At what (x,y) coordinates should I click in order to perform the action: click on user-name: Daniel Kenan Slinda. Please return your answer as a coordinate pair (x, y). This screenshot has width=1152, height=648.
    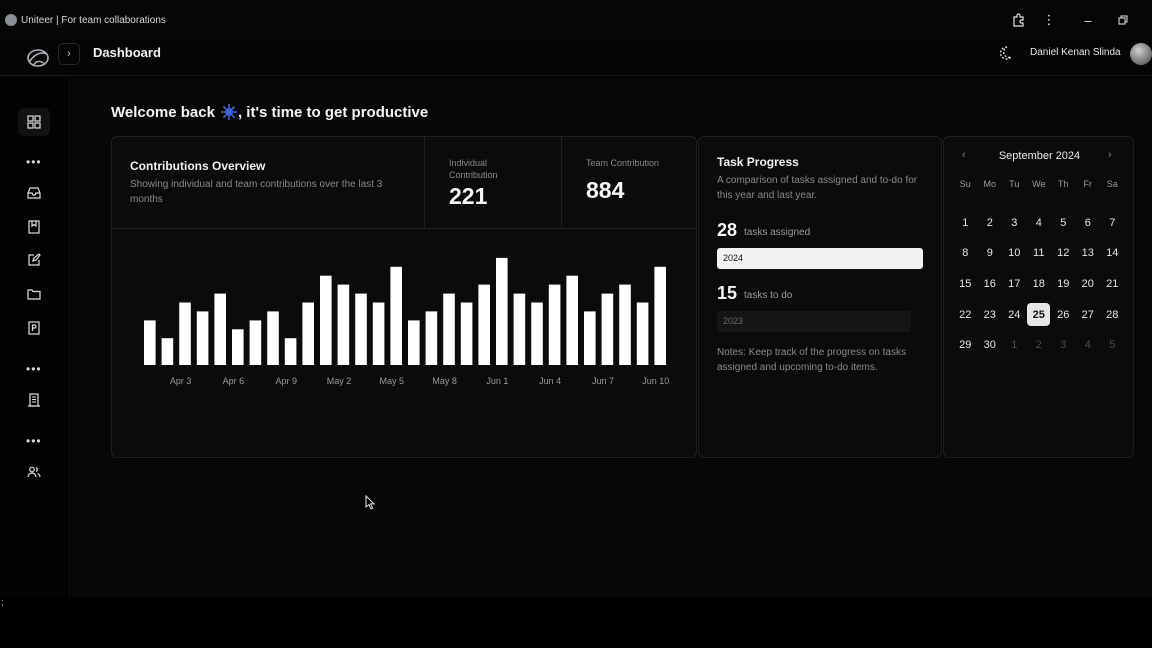
    Looking at the image, I should click on (1075, 52).